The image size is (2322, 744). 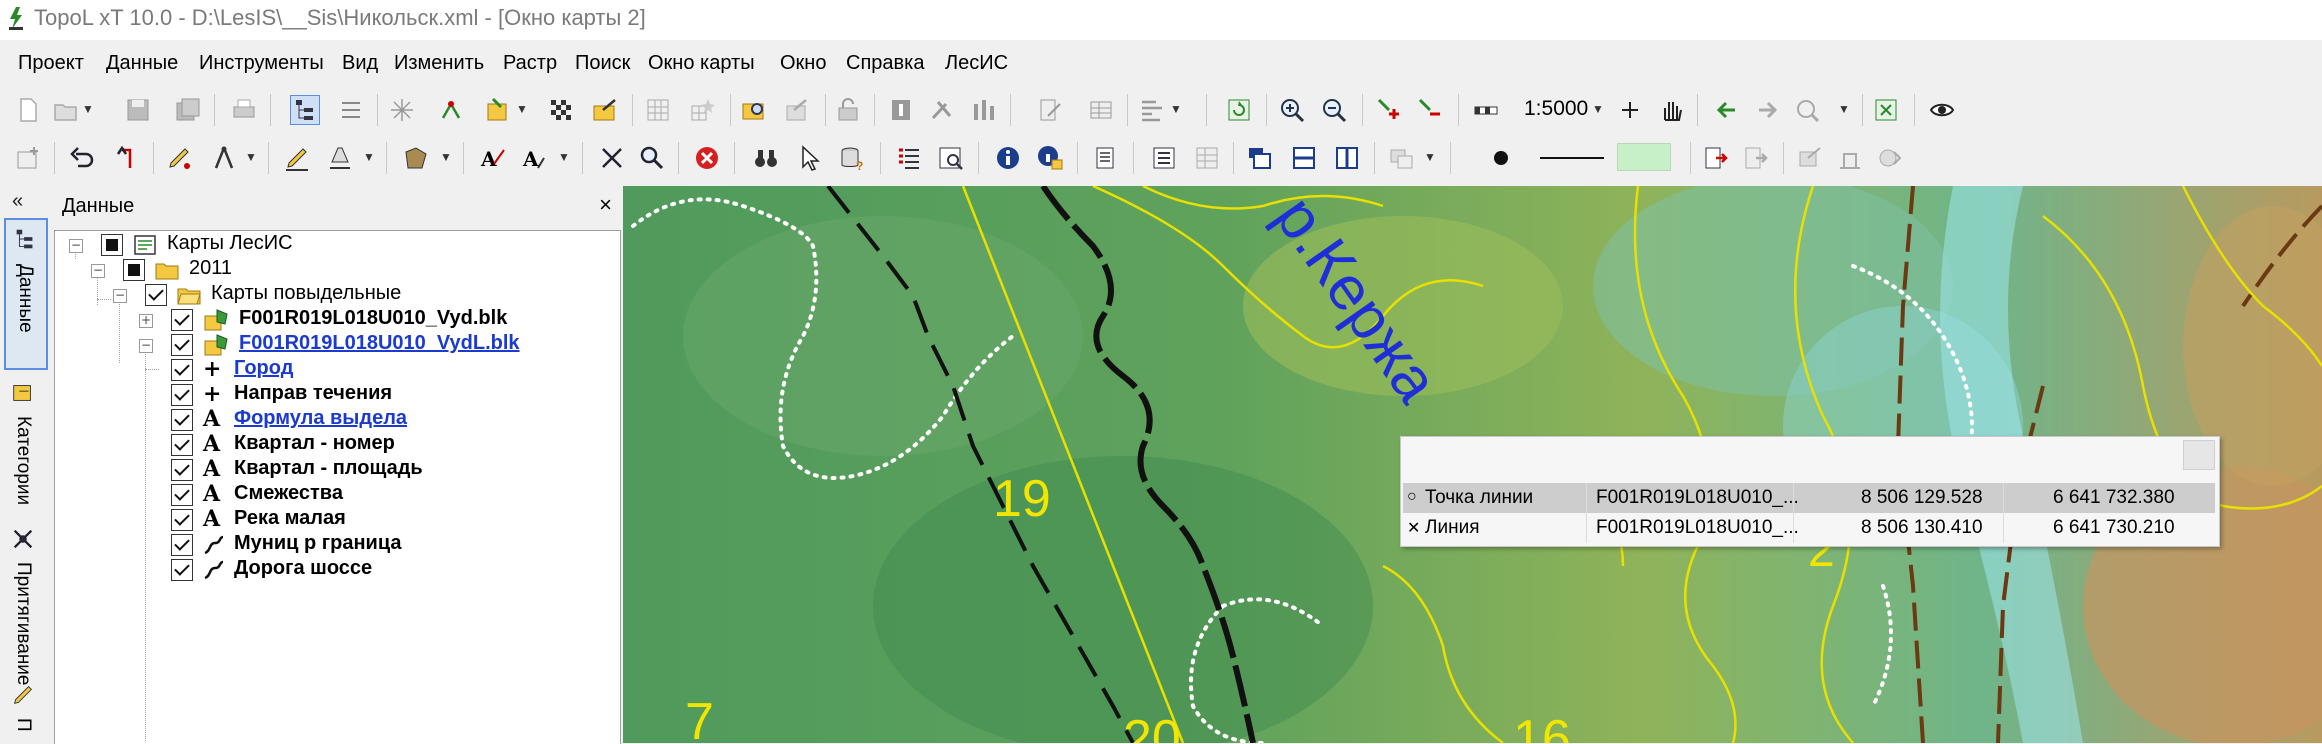 I want to click on open-file-icon, so click(x=66, y=110).